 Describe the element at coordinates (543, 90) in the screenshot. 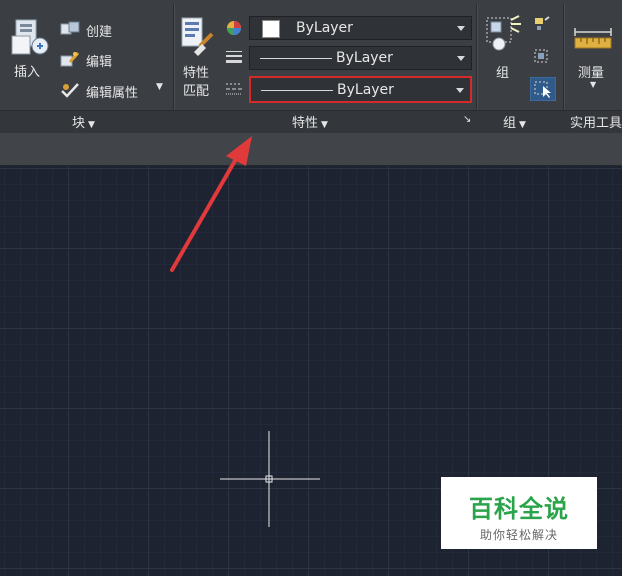

I see `group-selection-toggle-icon` at that location.